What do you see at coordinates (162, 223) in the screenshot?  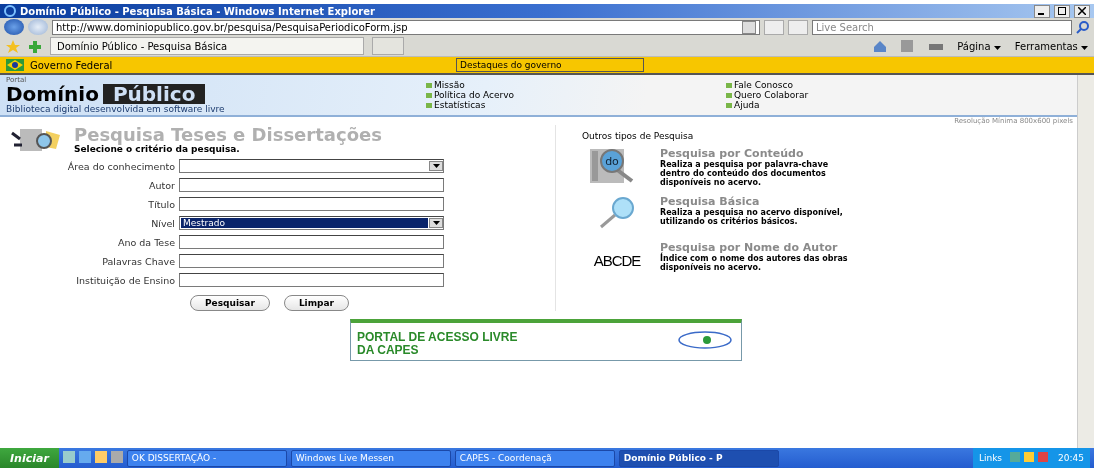 I see `field-label: Nível` at bounding box center [162, 223].